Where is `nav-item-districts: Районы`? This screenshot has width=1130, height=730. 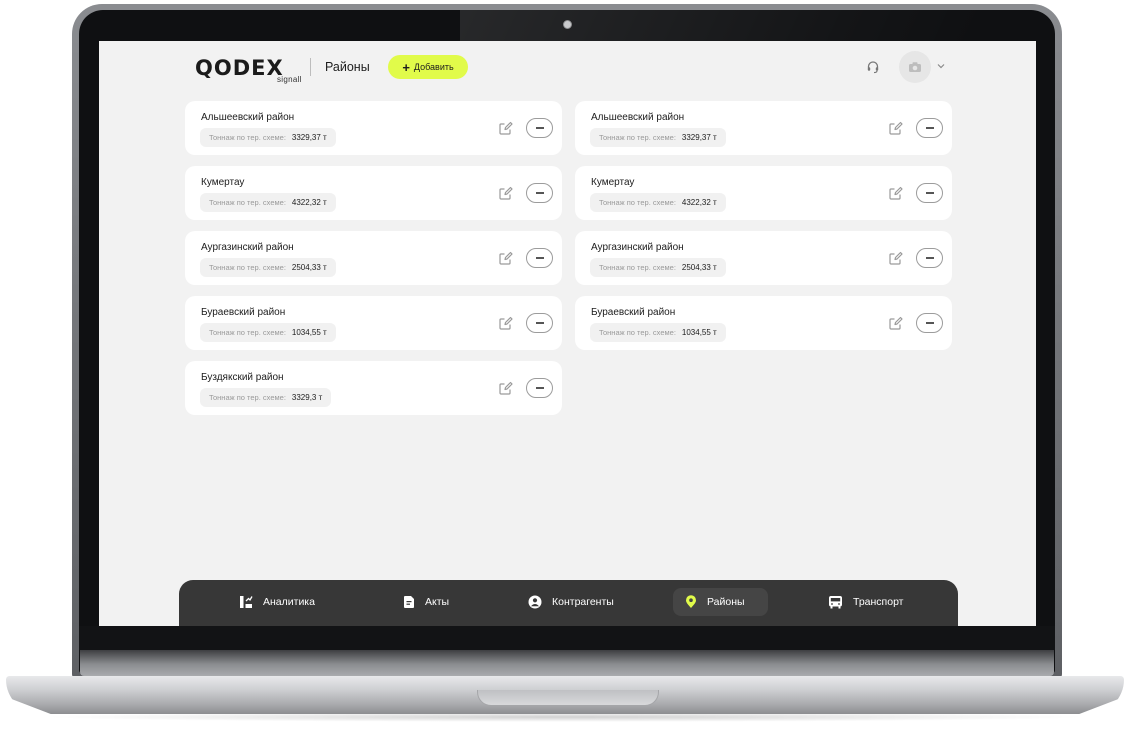 nav-item-districts: Районы is located at coordinates (720, 602).